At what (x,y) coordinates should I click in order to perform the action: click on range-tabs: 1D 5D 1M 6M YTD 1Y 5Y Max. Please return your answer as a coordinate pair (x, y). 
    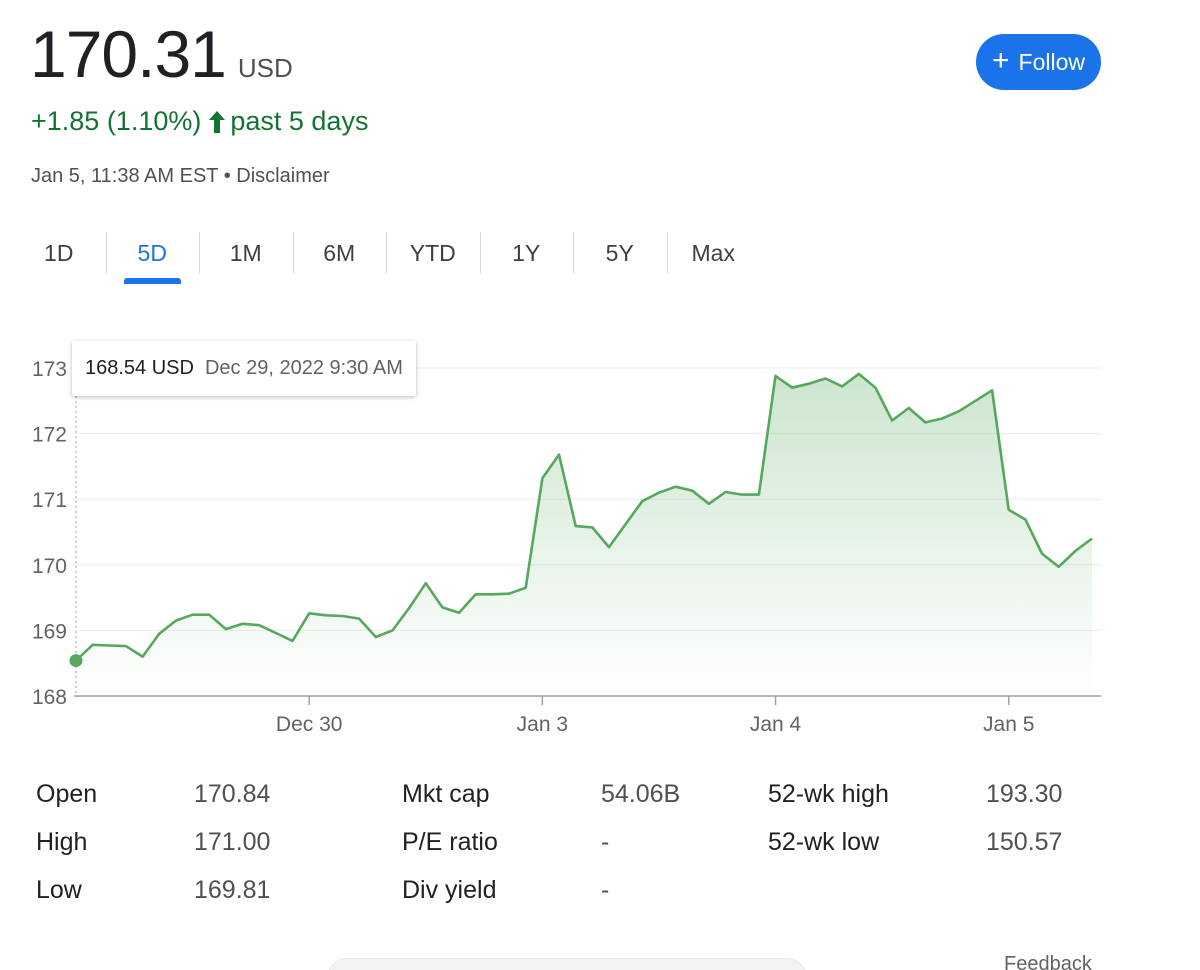
    Looking at the image, I should click on (386, 258).